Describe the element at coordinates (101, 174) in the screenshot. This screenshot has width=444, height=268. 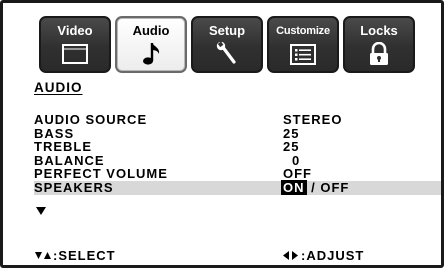
I see `perfect-volume-label: PERFECT VOLUME` at that location.